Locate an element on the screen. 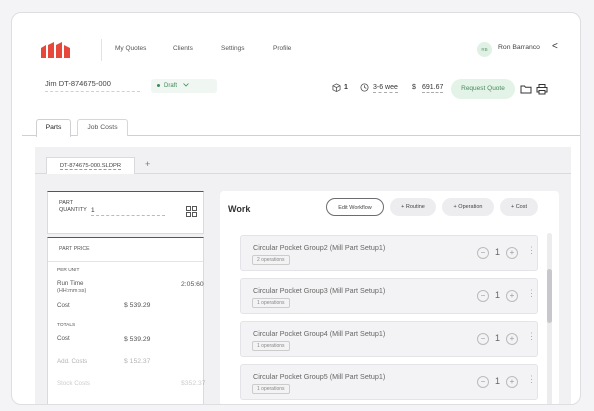 The height and width of the screenshot is (411, 594). add-cost-button: + Cost is located at coordinates (519, 207).